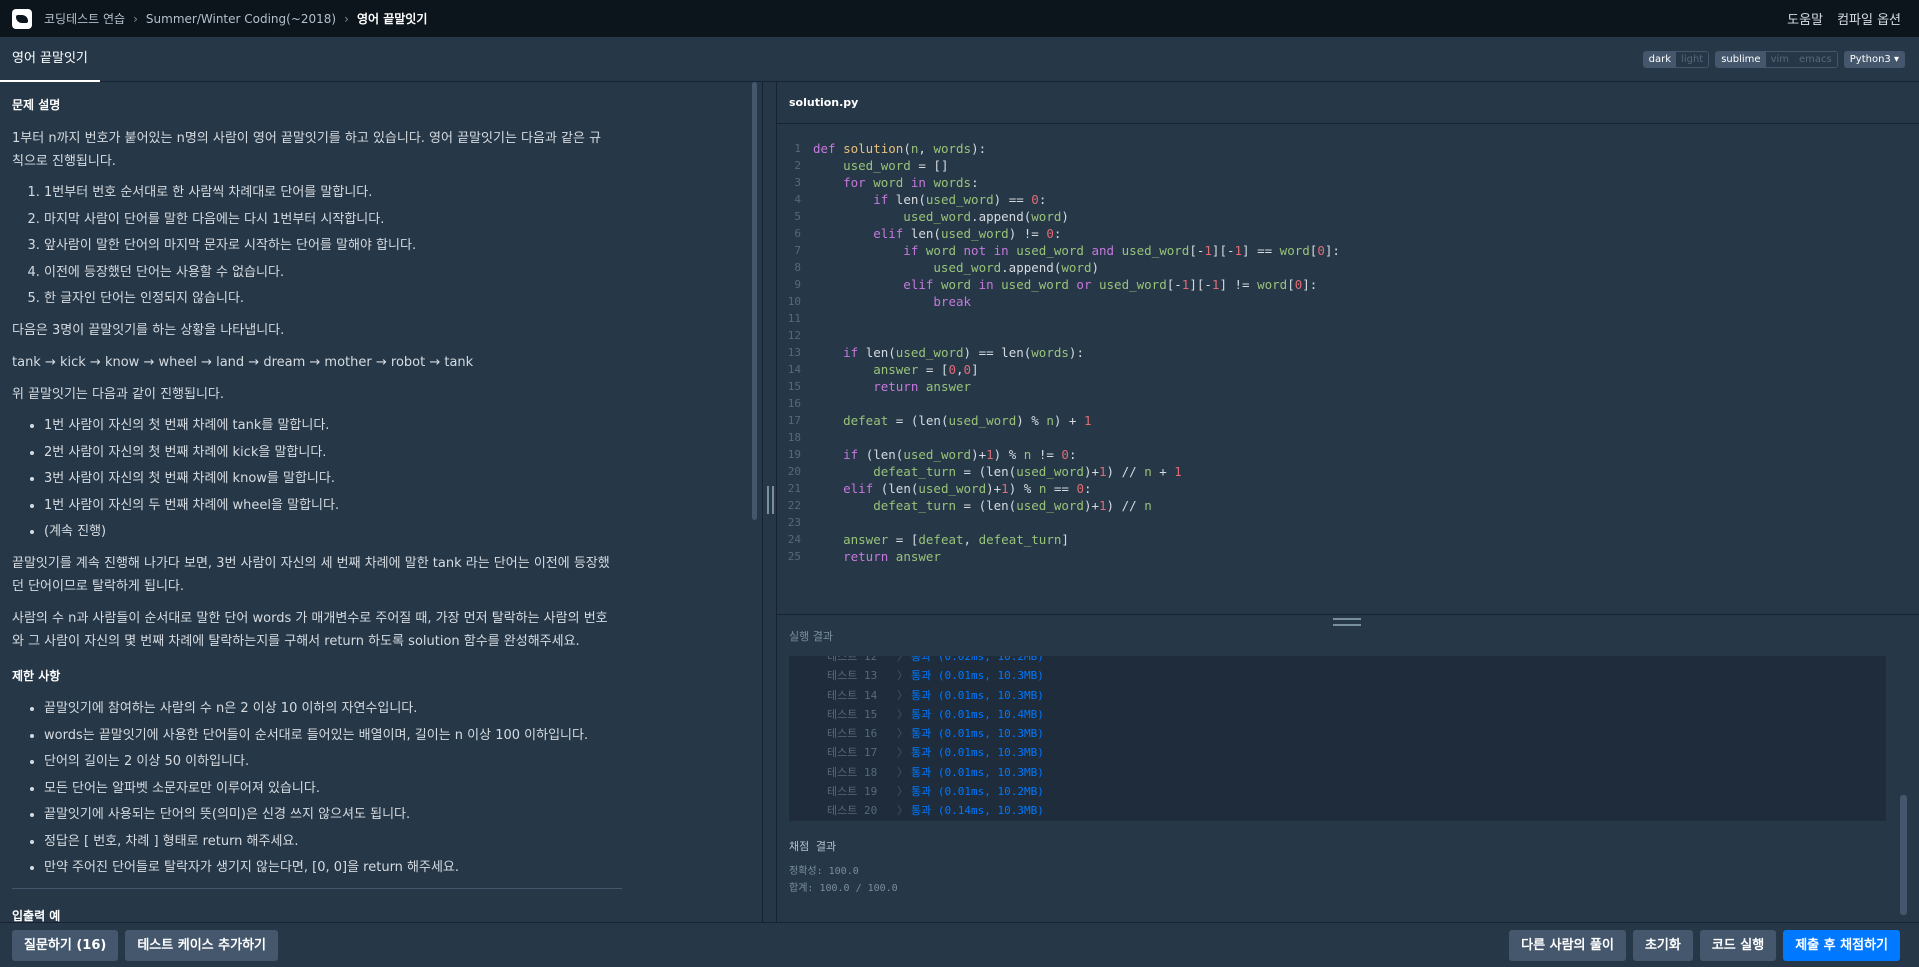  I want to click on code-line: 8 used_word.append(word), so click(1348, 267).